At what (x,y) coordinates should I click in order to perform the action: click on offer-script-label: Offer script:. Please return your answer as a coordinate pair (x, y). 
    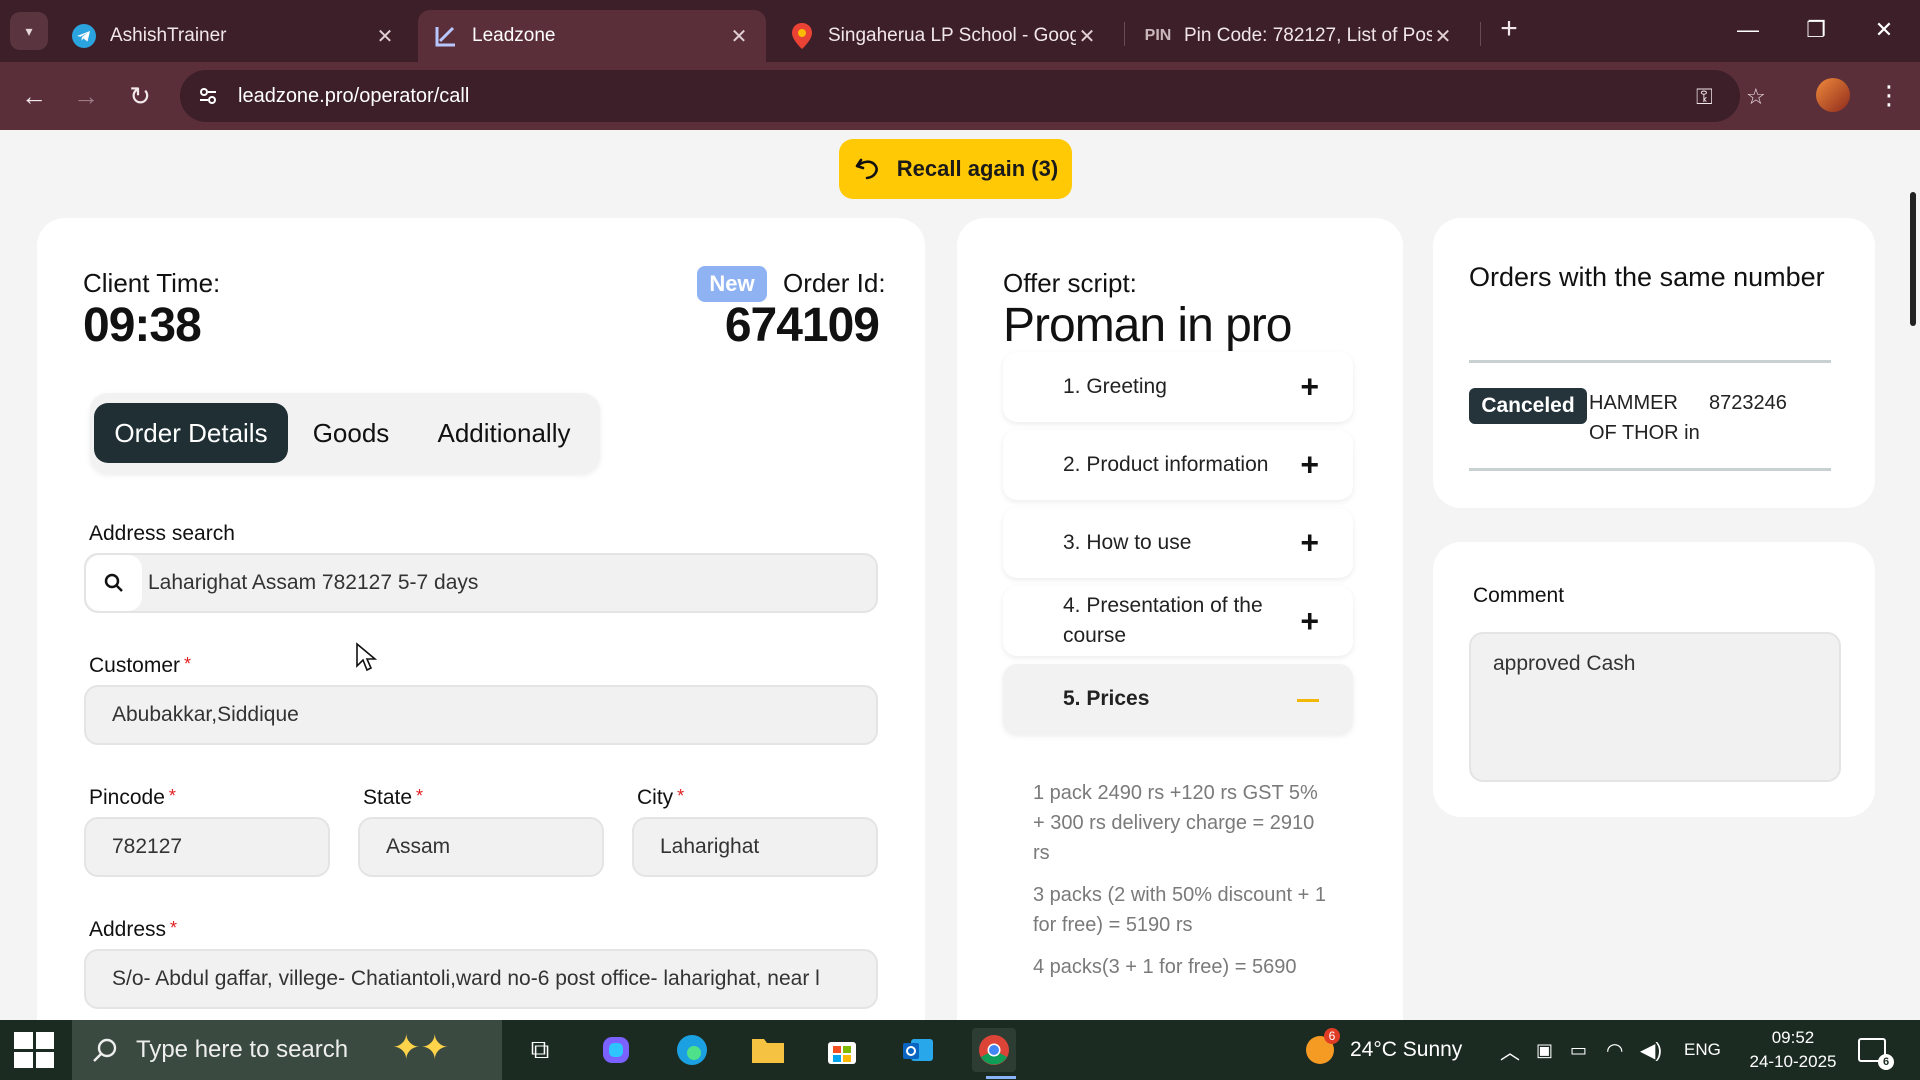
    Looking at the image, I should click on (1070, 283).